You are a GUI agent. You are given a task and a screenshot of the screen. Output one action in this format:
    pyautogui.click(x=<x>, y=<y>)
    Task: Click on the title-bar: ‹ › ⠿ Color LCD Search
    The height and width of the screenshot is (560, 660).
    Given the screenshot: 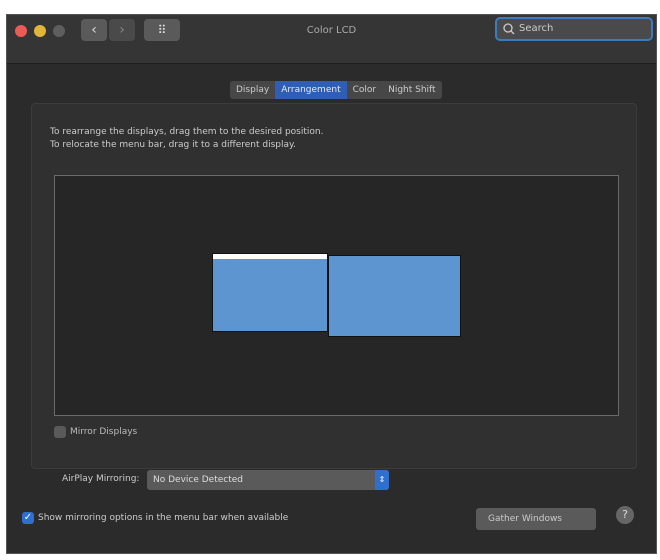 What is the action you would take?
    pyautogui.click(x=331, y=39)
    